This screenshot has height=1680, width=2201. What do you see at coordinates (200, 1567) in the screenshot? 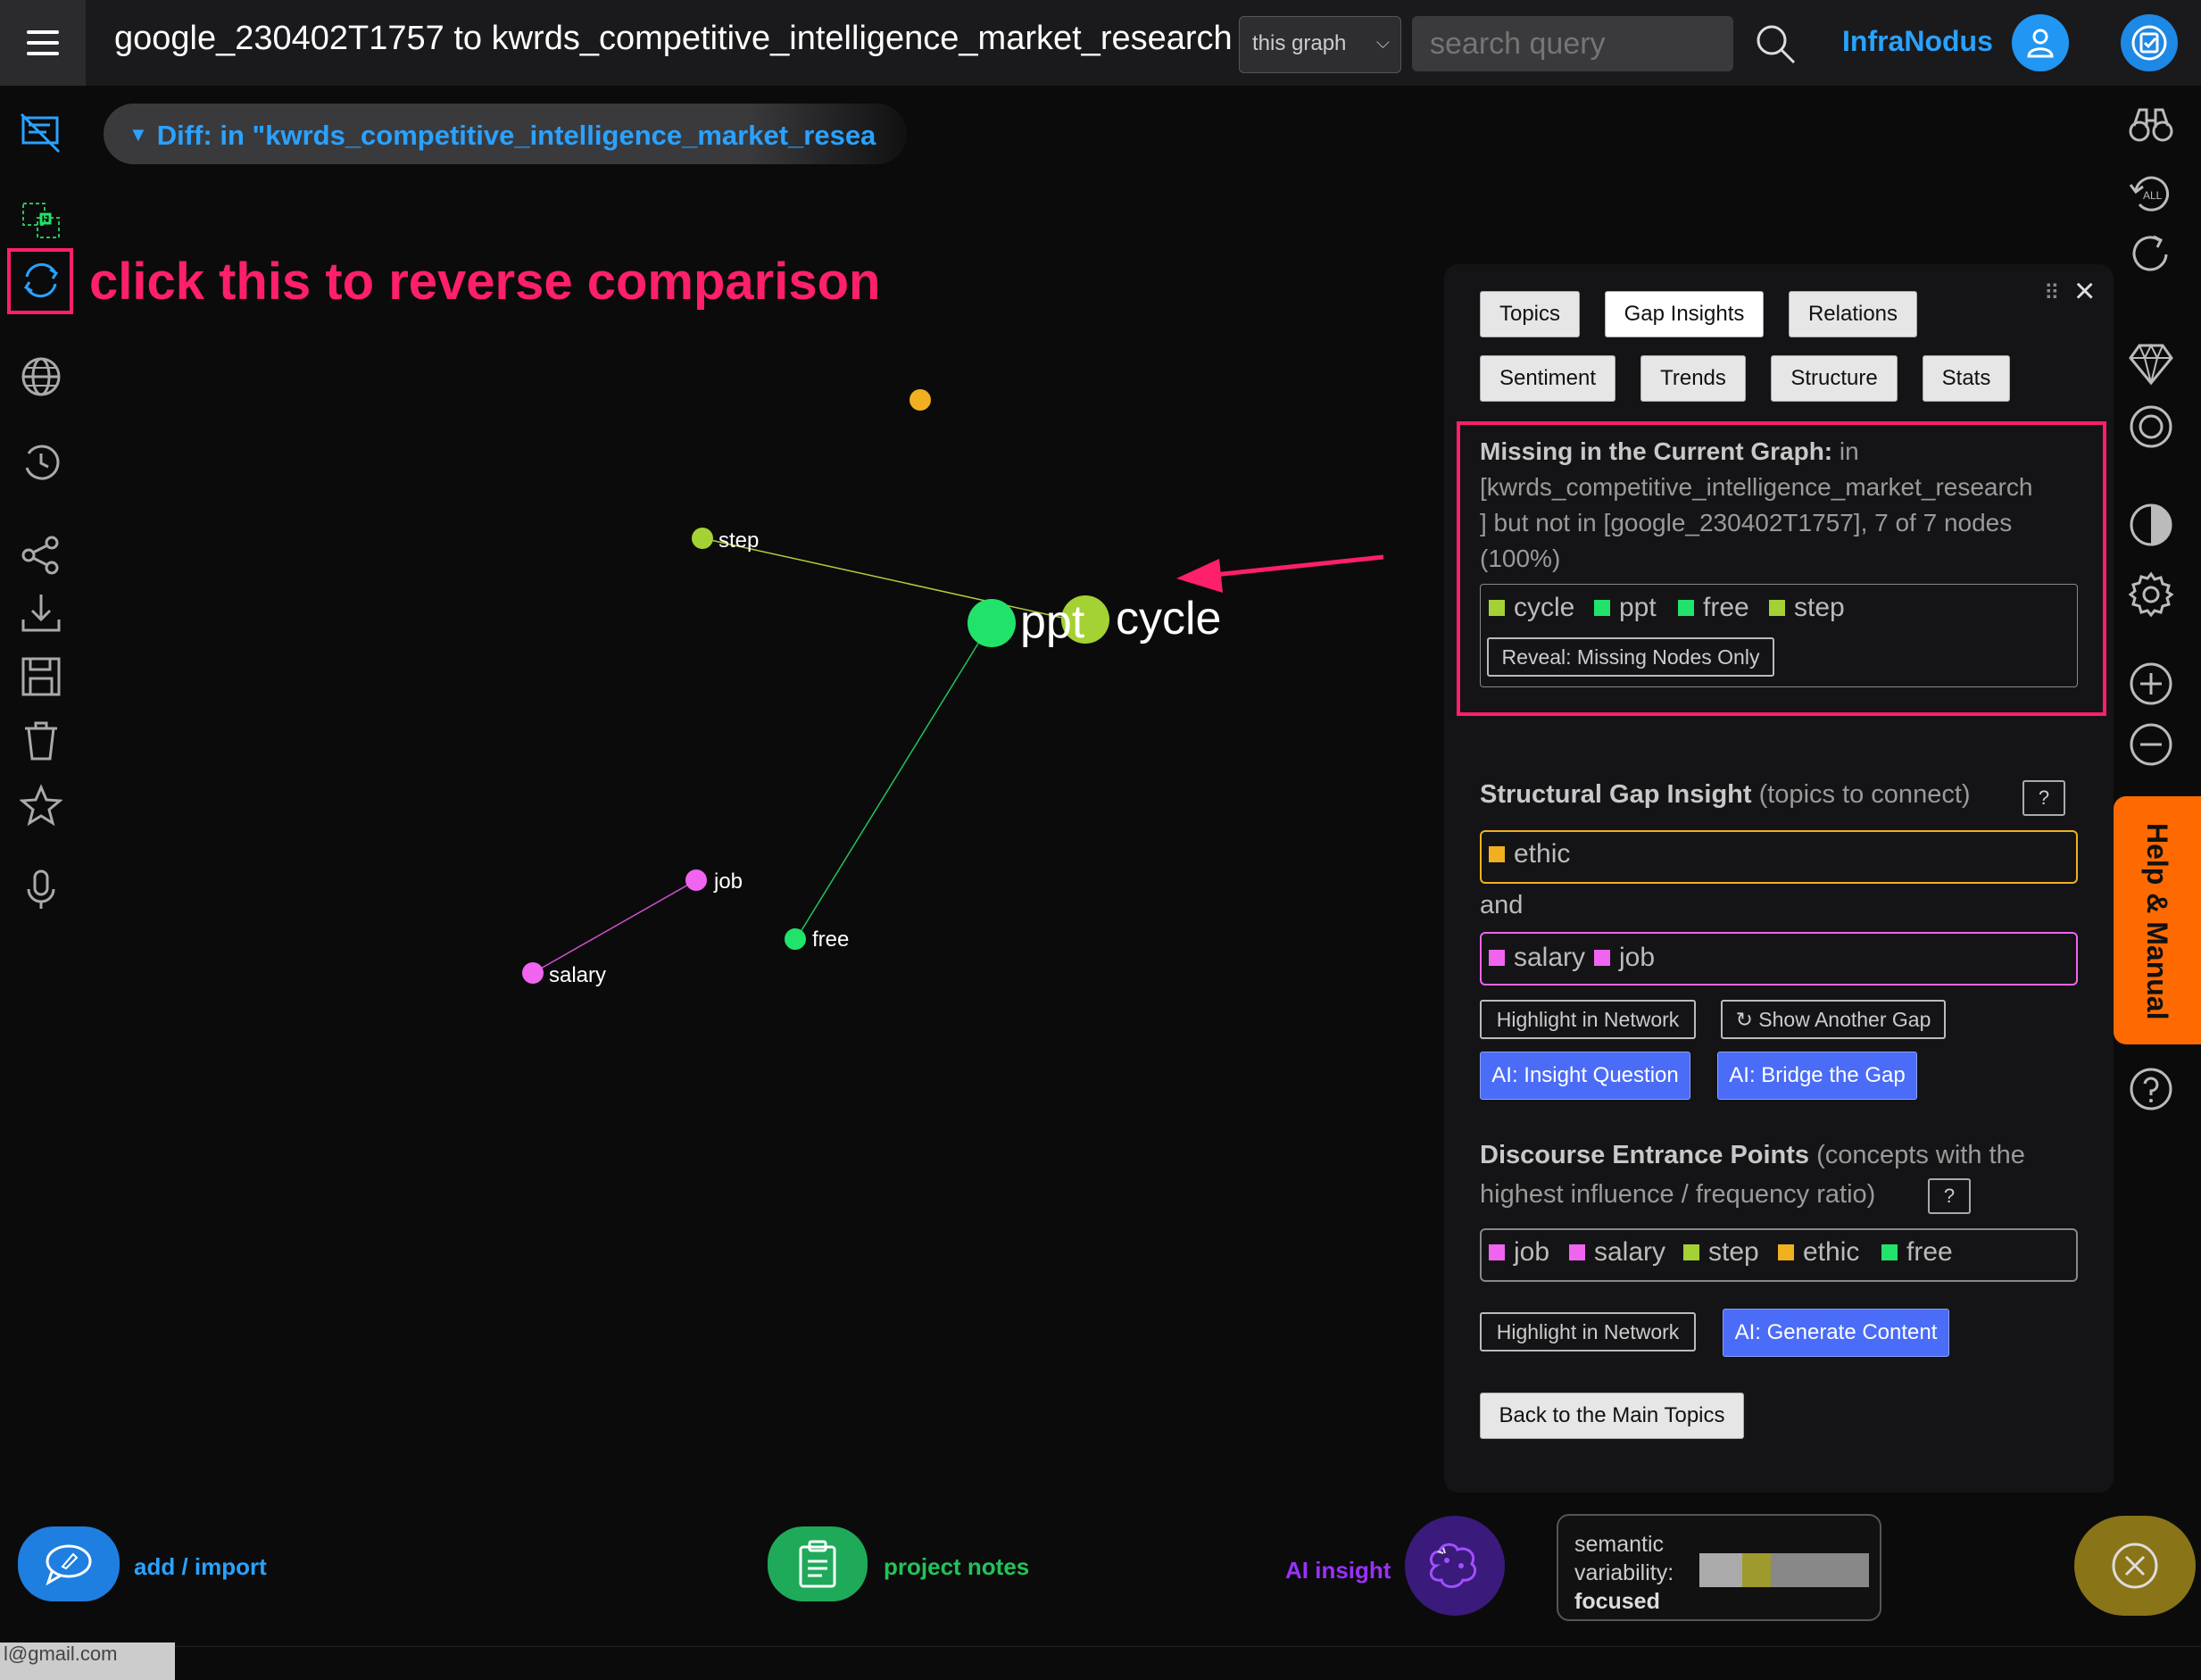
I see `add-import-label: add / import` at bounding box center [200, 1567].